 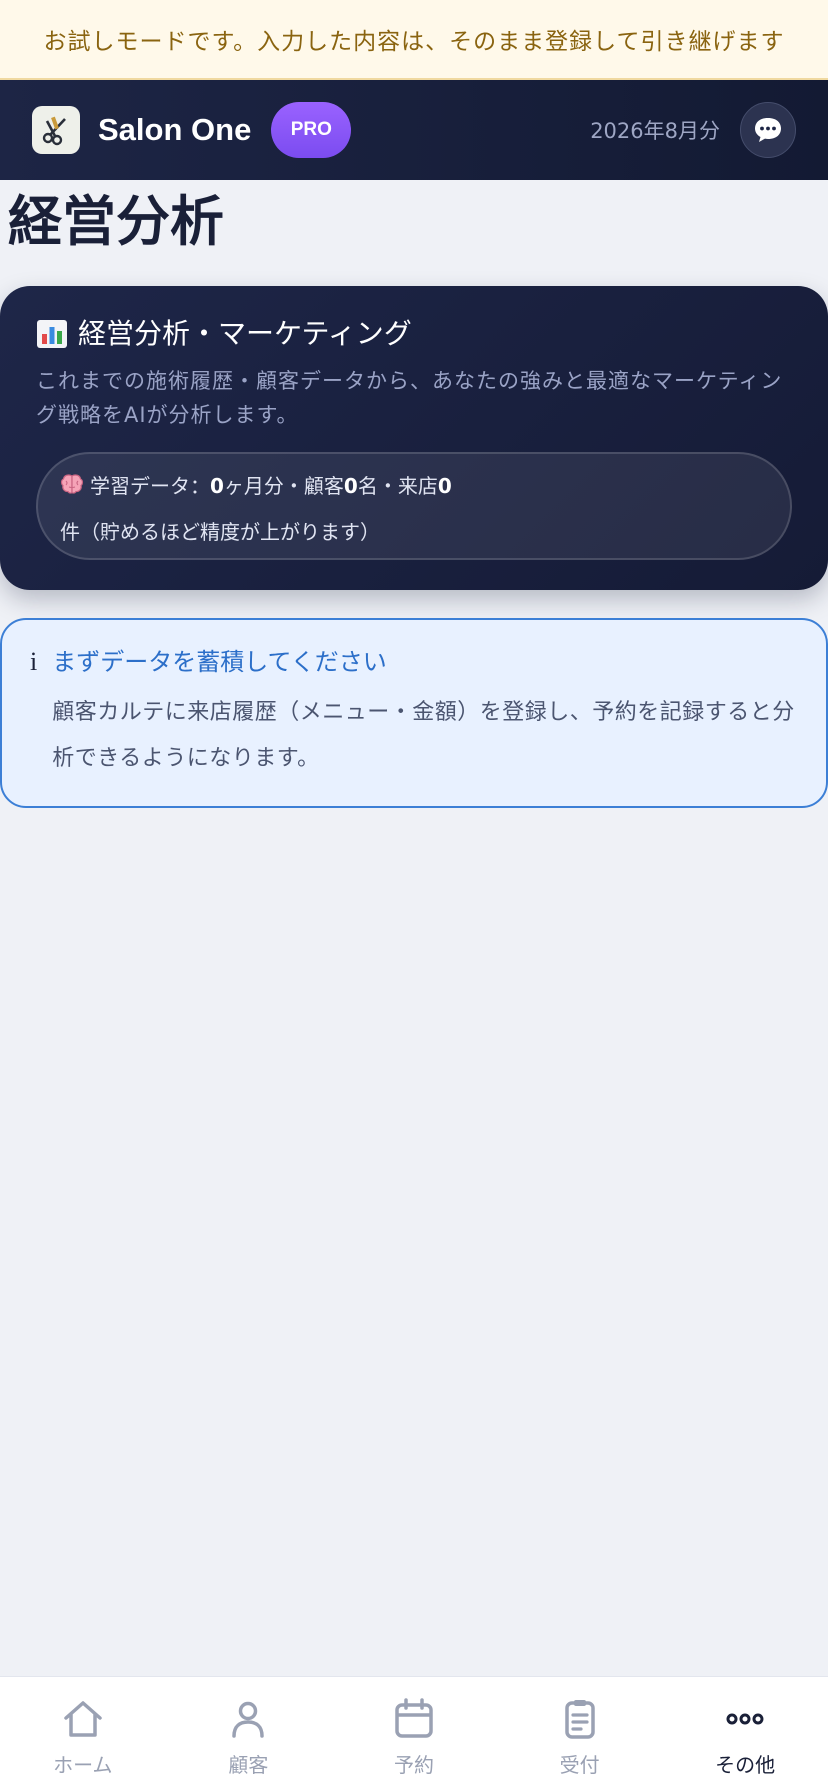 What do you see at coordinates (72, 488) in the screenshot?
I see `brain-icon` at bounding box center [72, 488].